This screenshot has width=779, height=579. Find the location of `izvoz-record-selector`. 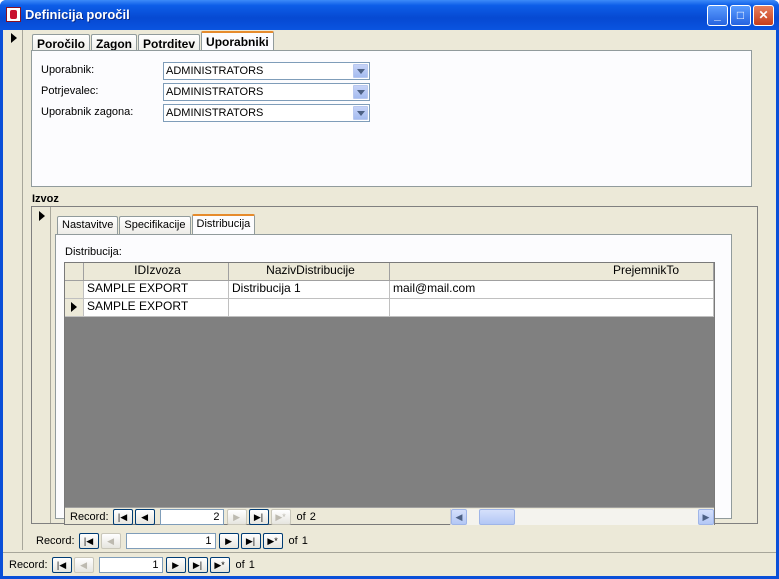

izvoz-record-selector is located at coordinates (41, 365).